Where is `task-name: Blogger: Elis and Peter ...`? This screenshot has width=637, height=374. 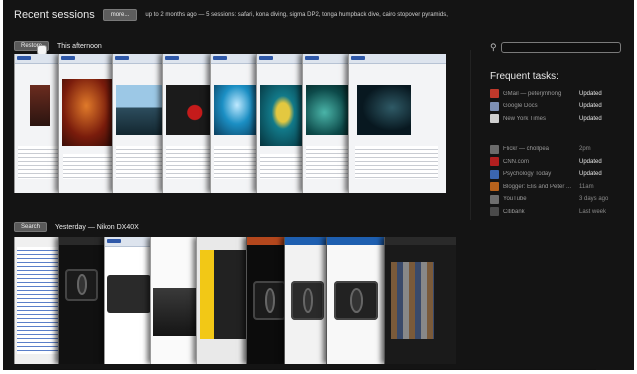 task-name: Blogger: Elis and Peter ... is located at coordinates (537, 186).